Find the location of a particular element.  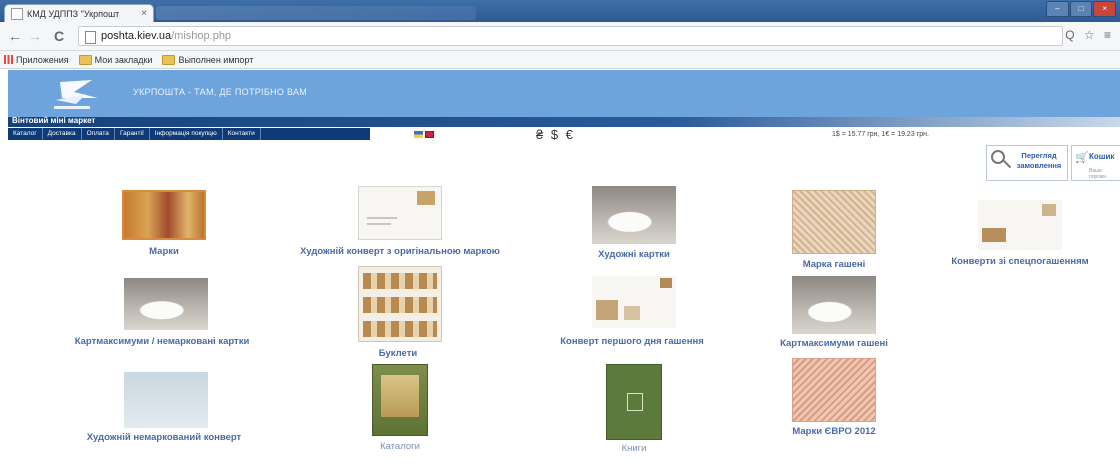

shop-title-bar: Вінтовий міні маркет is located at coordinates (564, 121).